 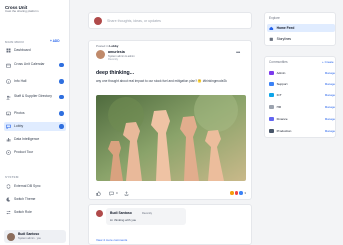 I want to click on sidebar-item-switch-role: Switch Role, so click(x=35, y=212).